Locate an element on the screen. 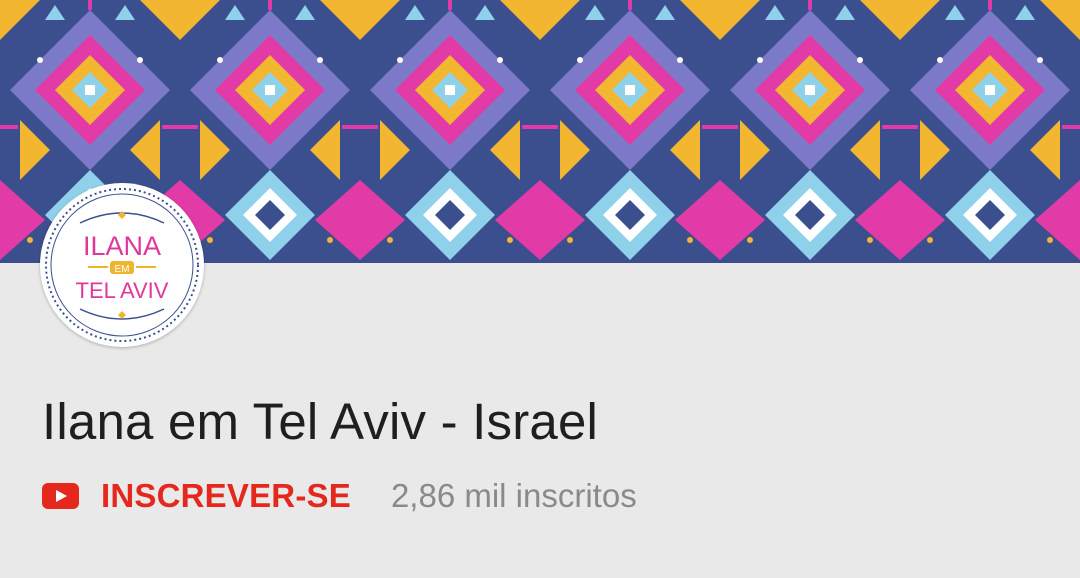 Image resolution: width=1080 pixels, height=578 pixels. svg-text: EM is located at coordinates (122, 269).